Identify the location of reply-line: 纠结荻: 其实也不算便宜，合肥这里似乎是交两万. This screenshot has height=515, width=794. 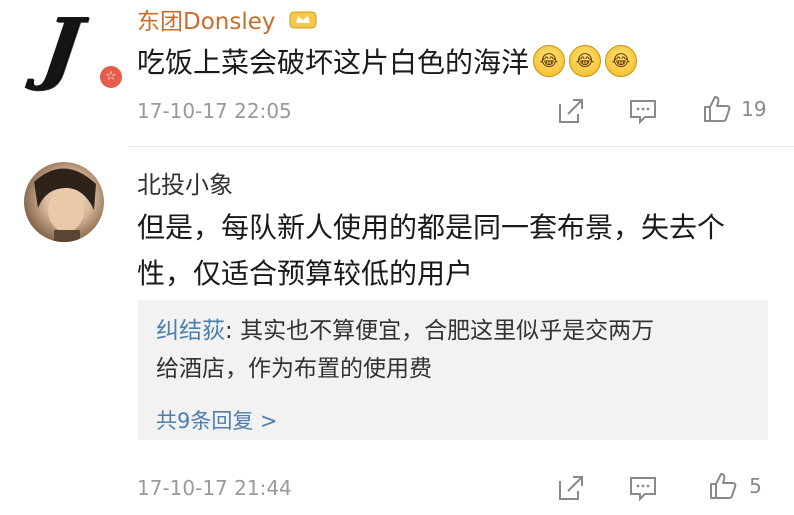
(405, 331).